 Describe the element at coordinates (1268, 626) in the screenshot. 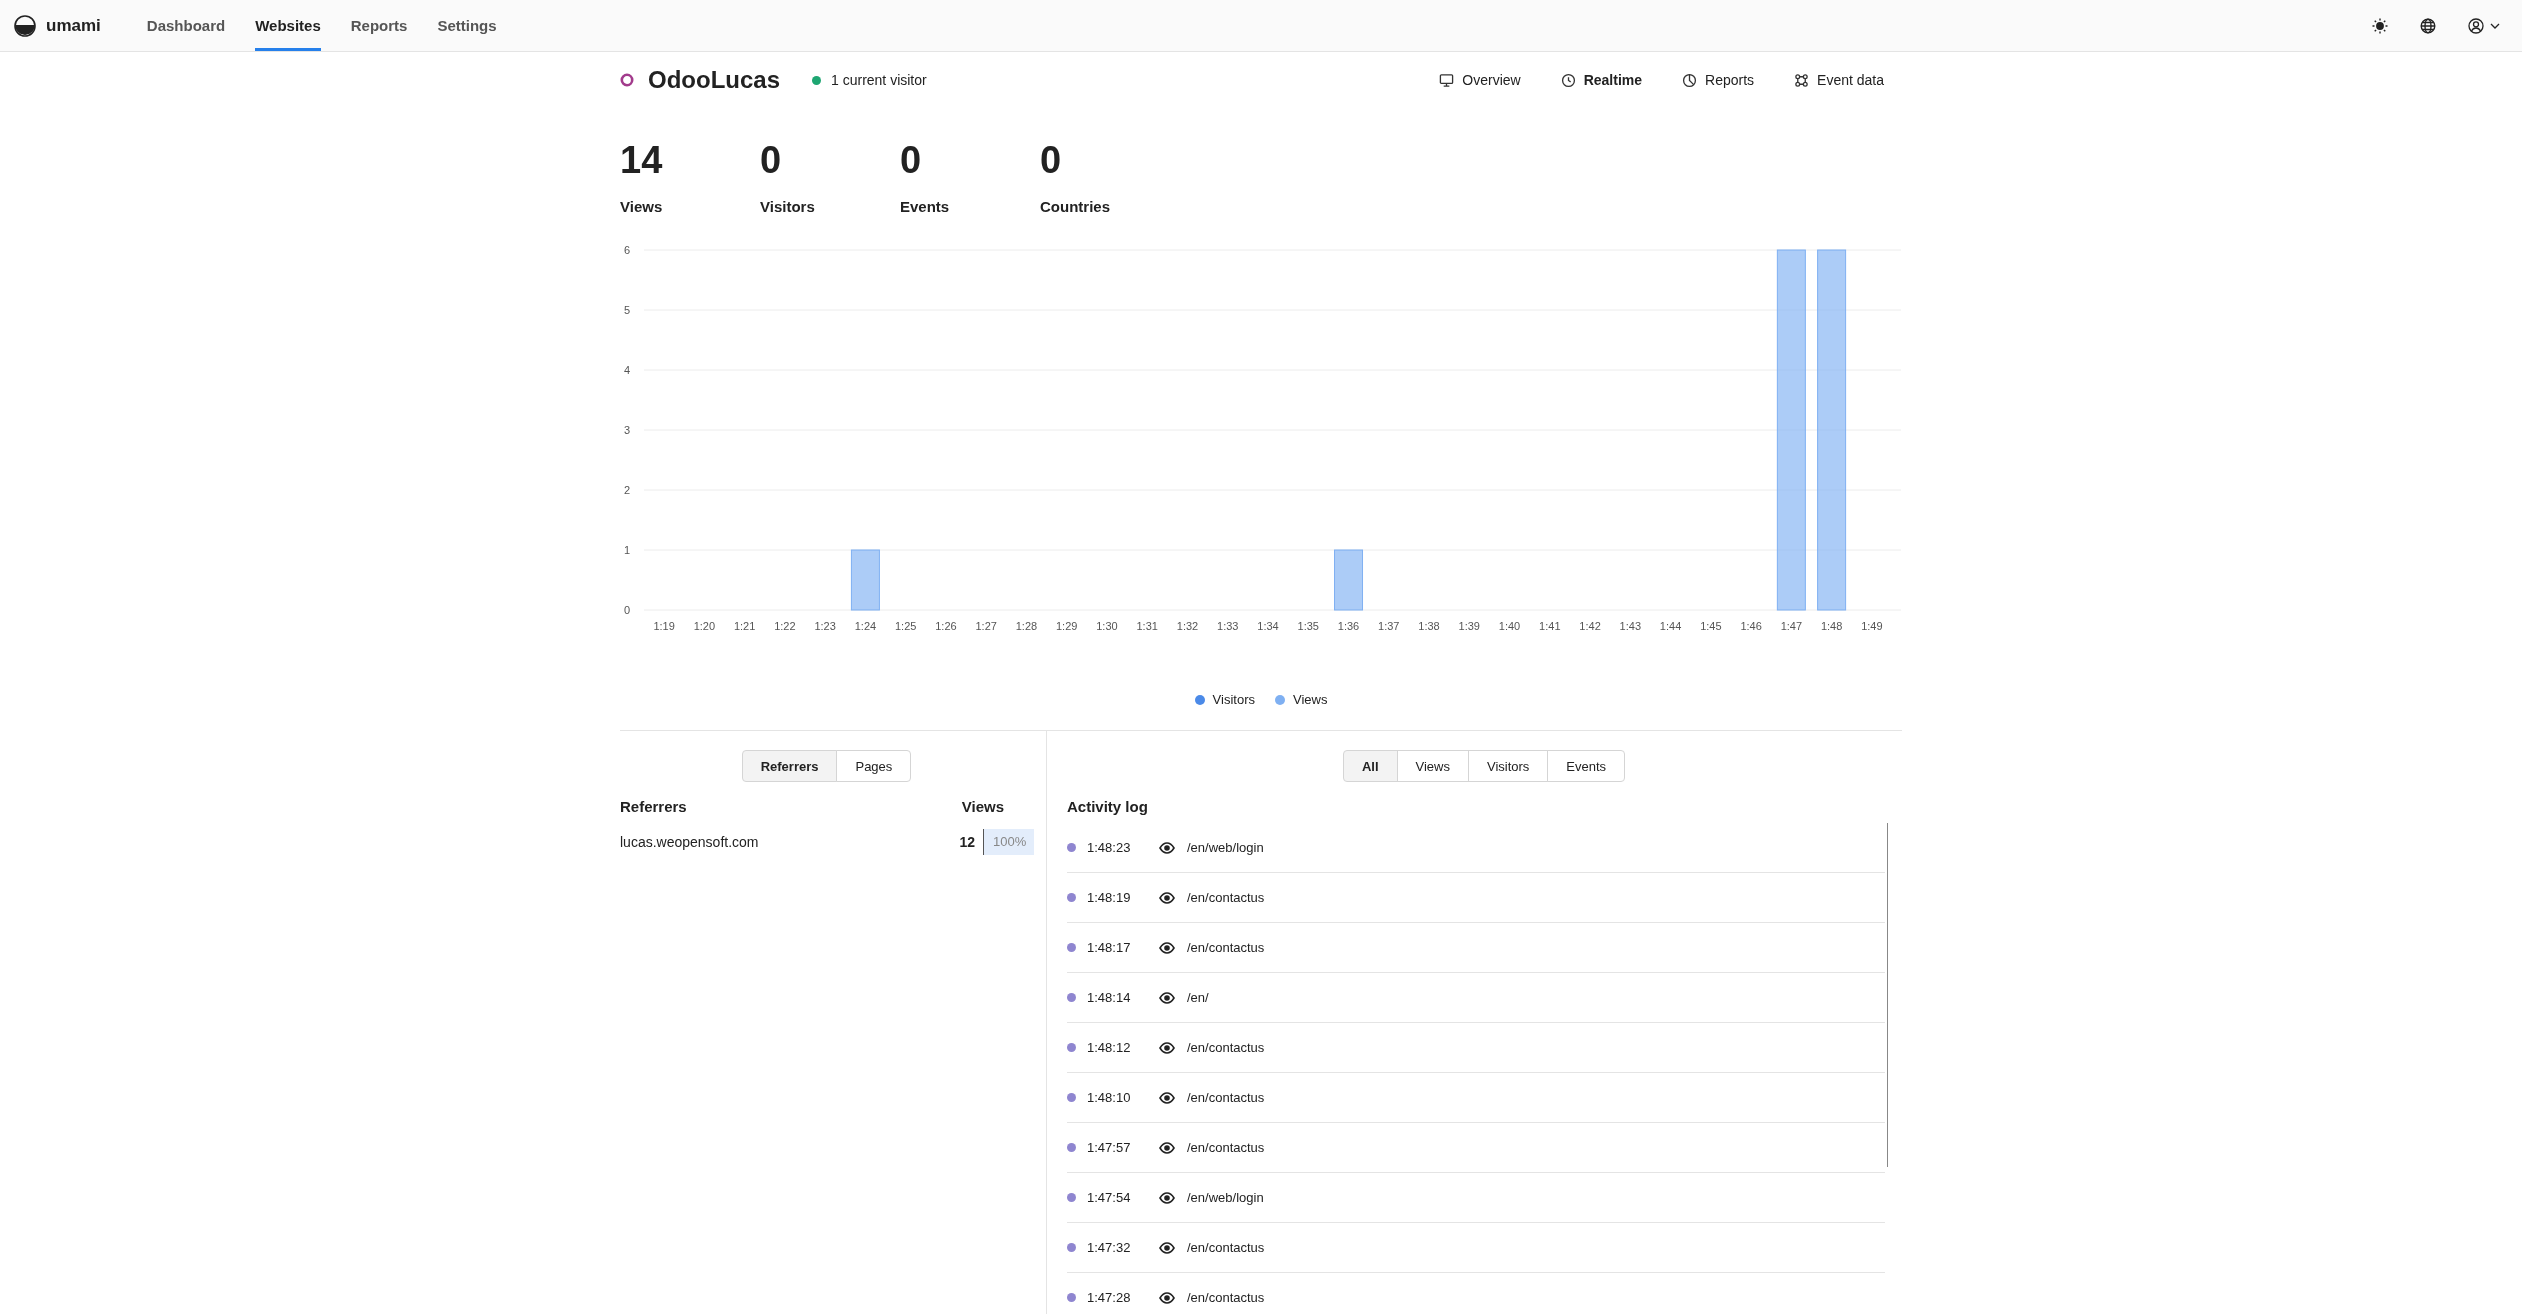

I see `x-axis-tick: 1:34` at that location.